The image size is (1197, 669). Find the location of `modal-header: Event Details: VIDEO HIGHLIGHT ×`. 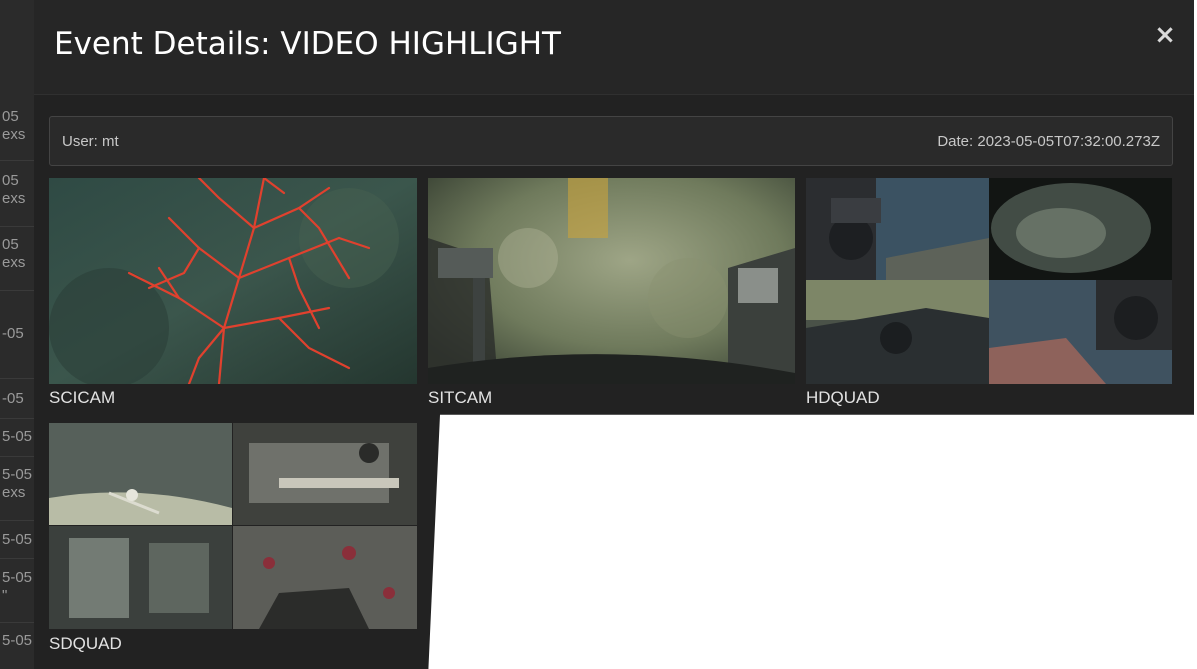

modal-header: Event Details: VIDEO HIGHLIGHT × is located at coordinates (614, 47).